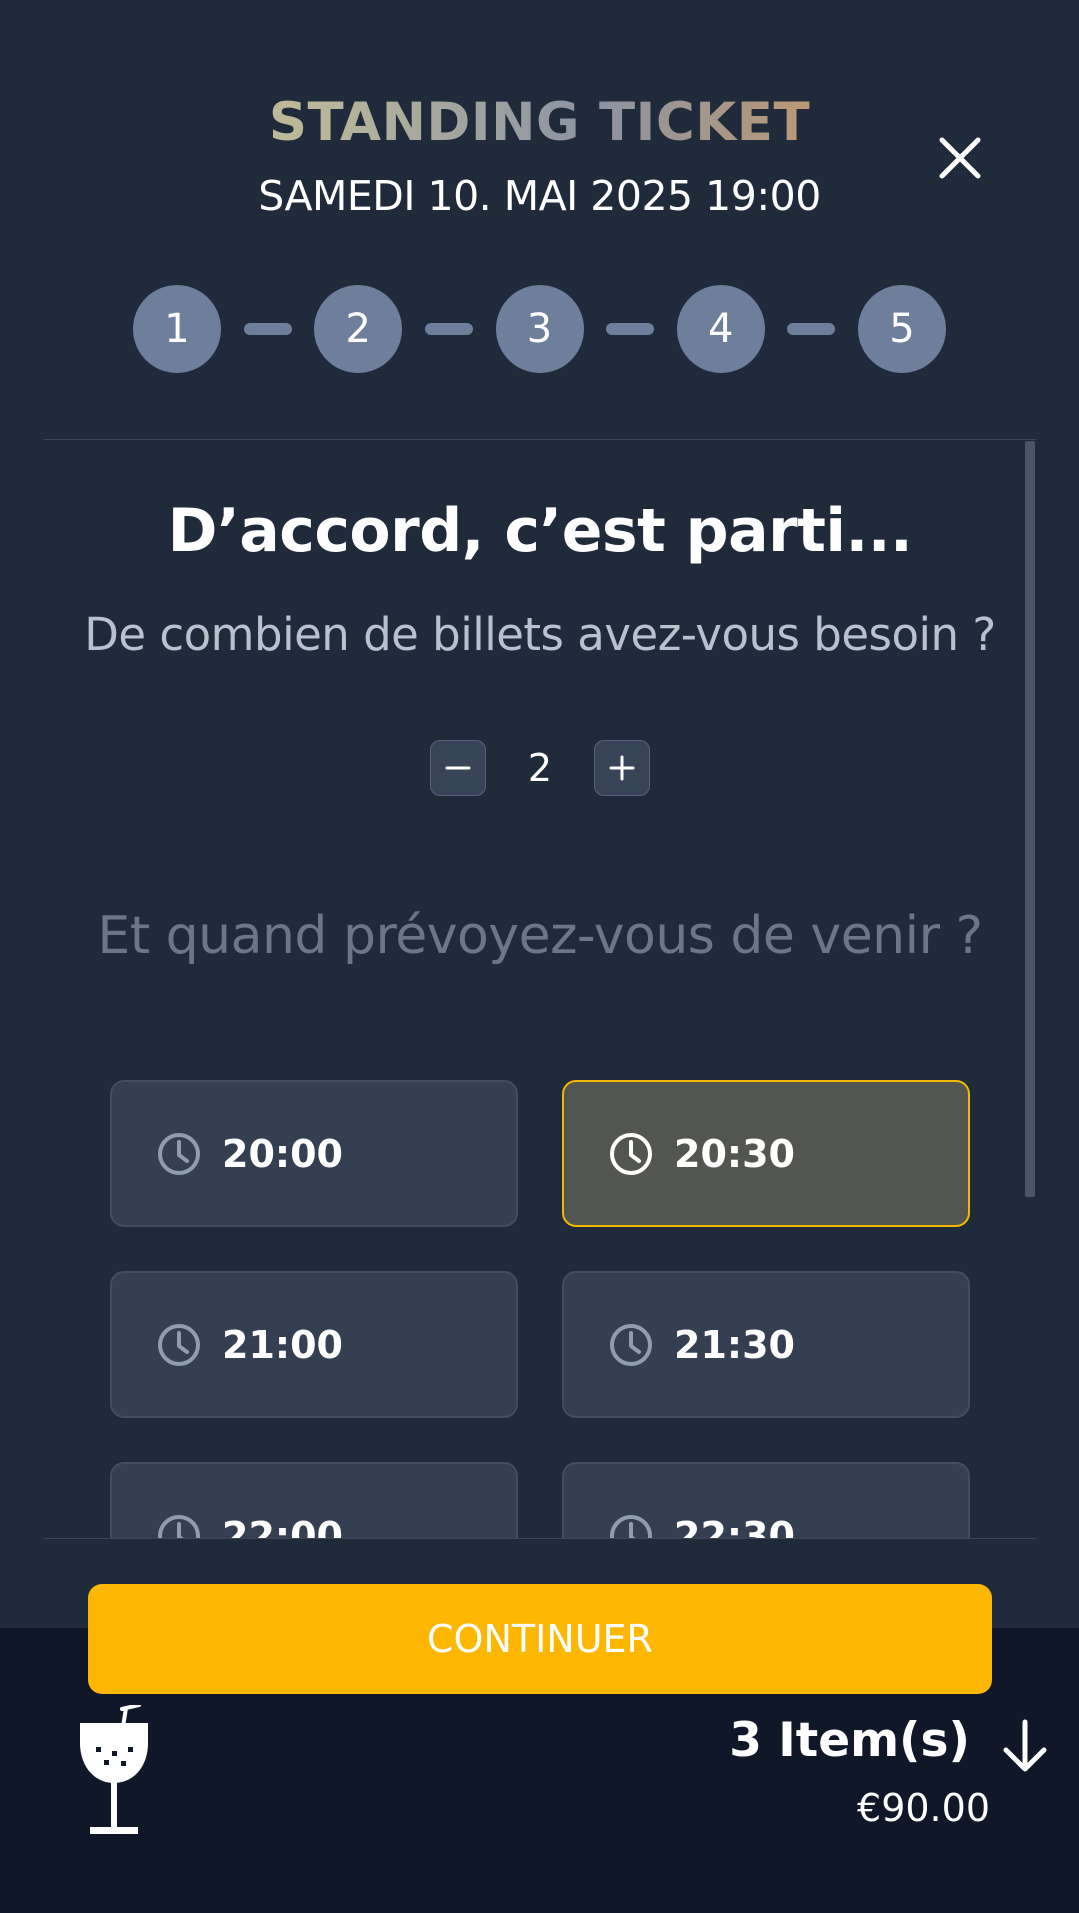 Image resolution: width=1079 pixels, height=1913 pixels. I want to click on increase-button, so click(622, 768).